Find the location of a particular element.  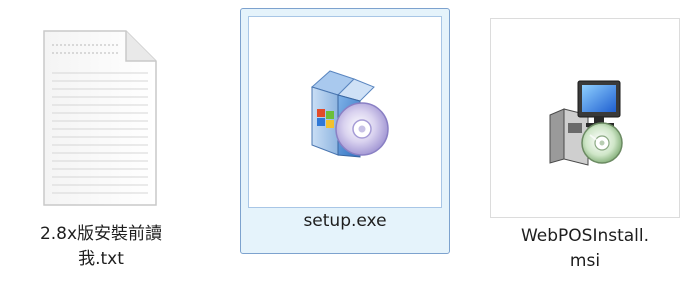

text-document-icon is located at coordinates (100, 118).